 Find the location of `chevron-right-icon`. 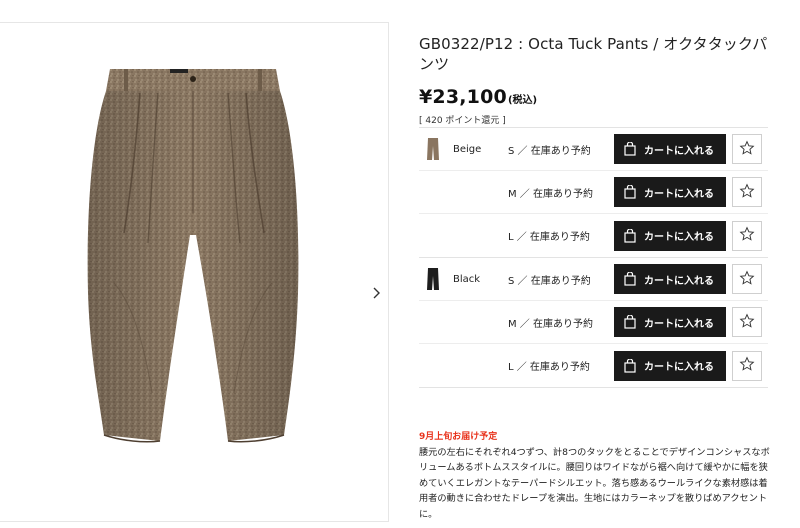

chevron-right-icon is located at coordinates (377, 293).